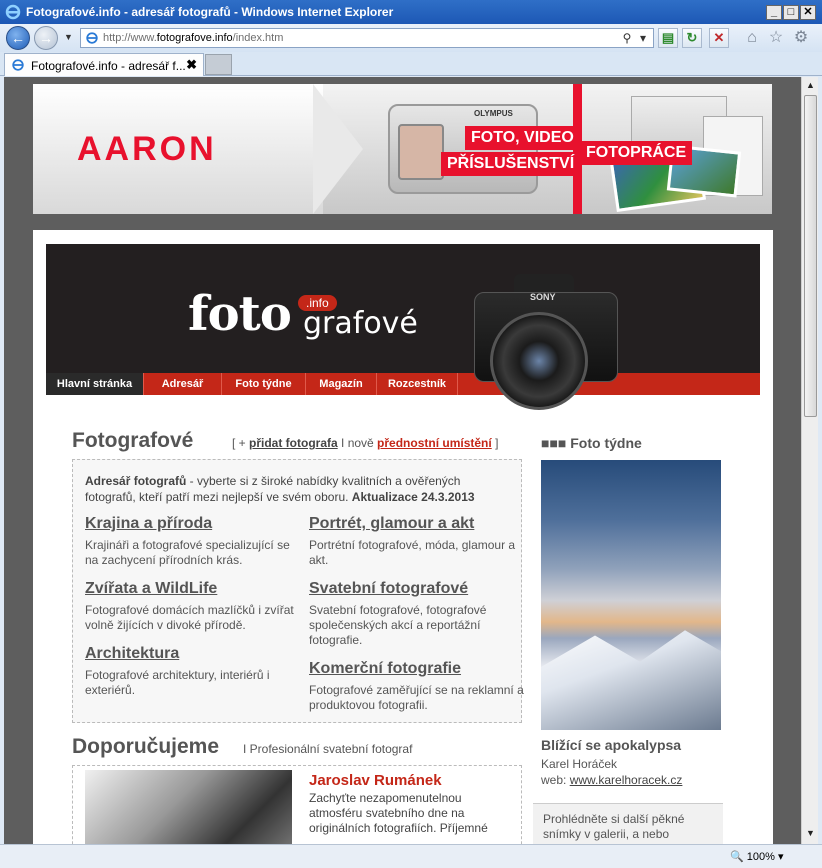 This screenshot has width=822, height=868. What do you see at coordinates (92, 38) in the screenshot?
I see `ie-page-icon` at bounding box center [92, 38].